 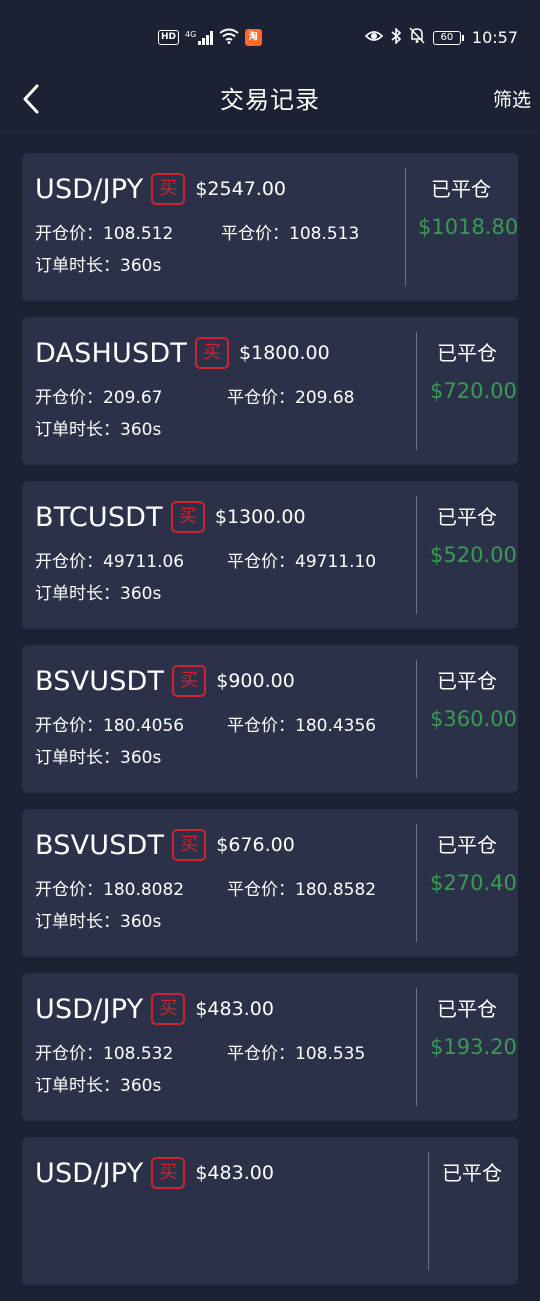 I want to click on status-bar: HD 4G 淘 60 10:57, so click(x=270, y=33).